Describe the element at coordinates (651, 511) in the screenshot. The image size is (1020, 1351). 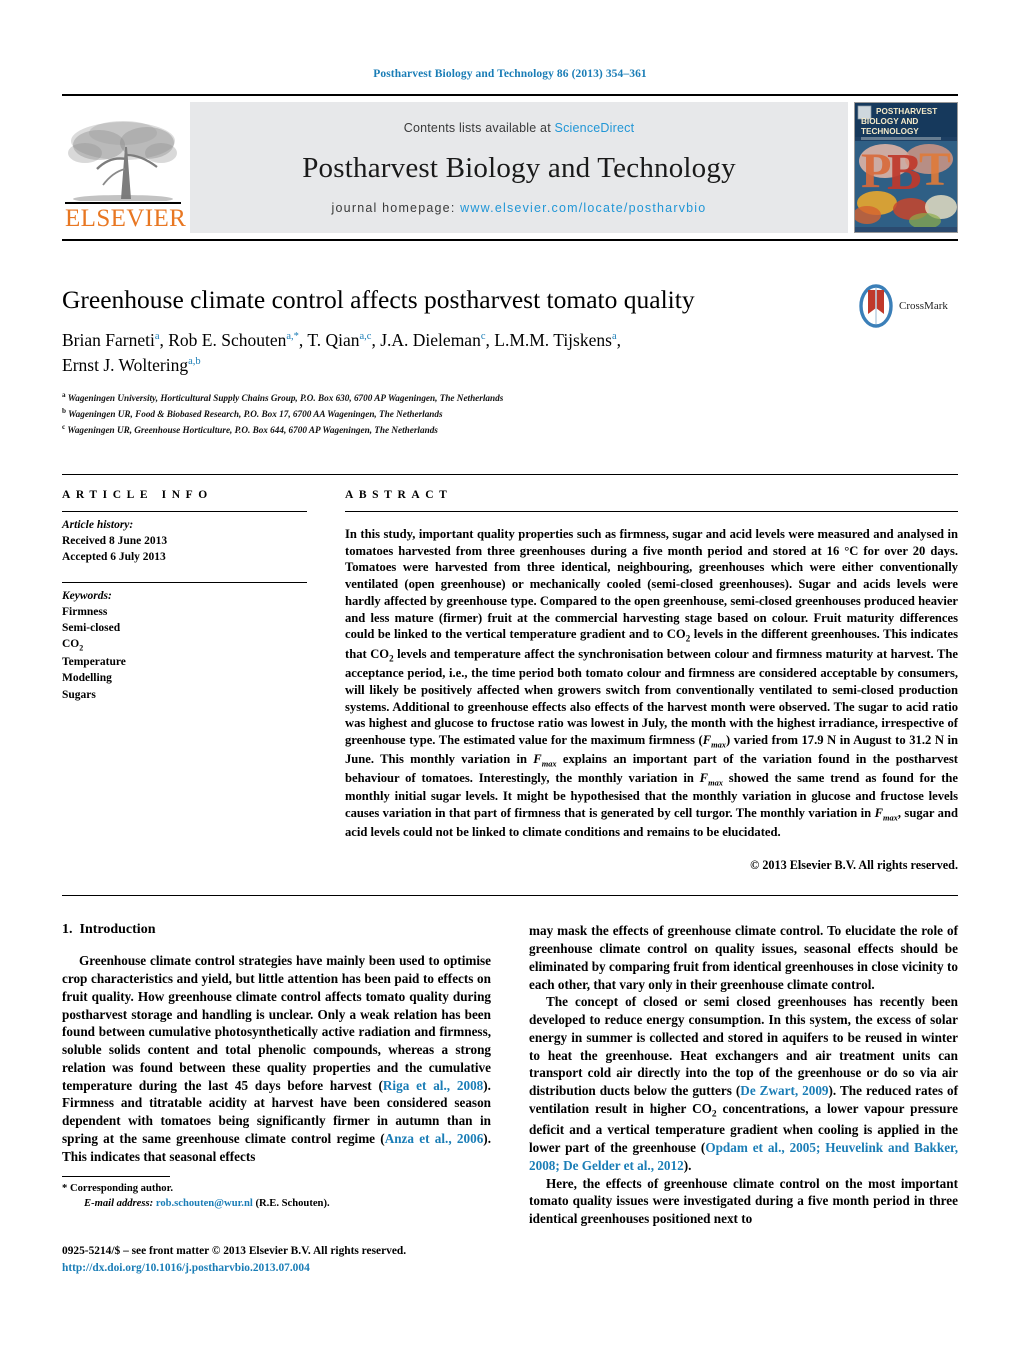
I see `abstract-rule` at that location.